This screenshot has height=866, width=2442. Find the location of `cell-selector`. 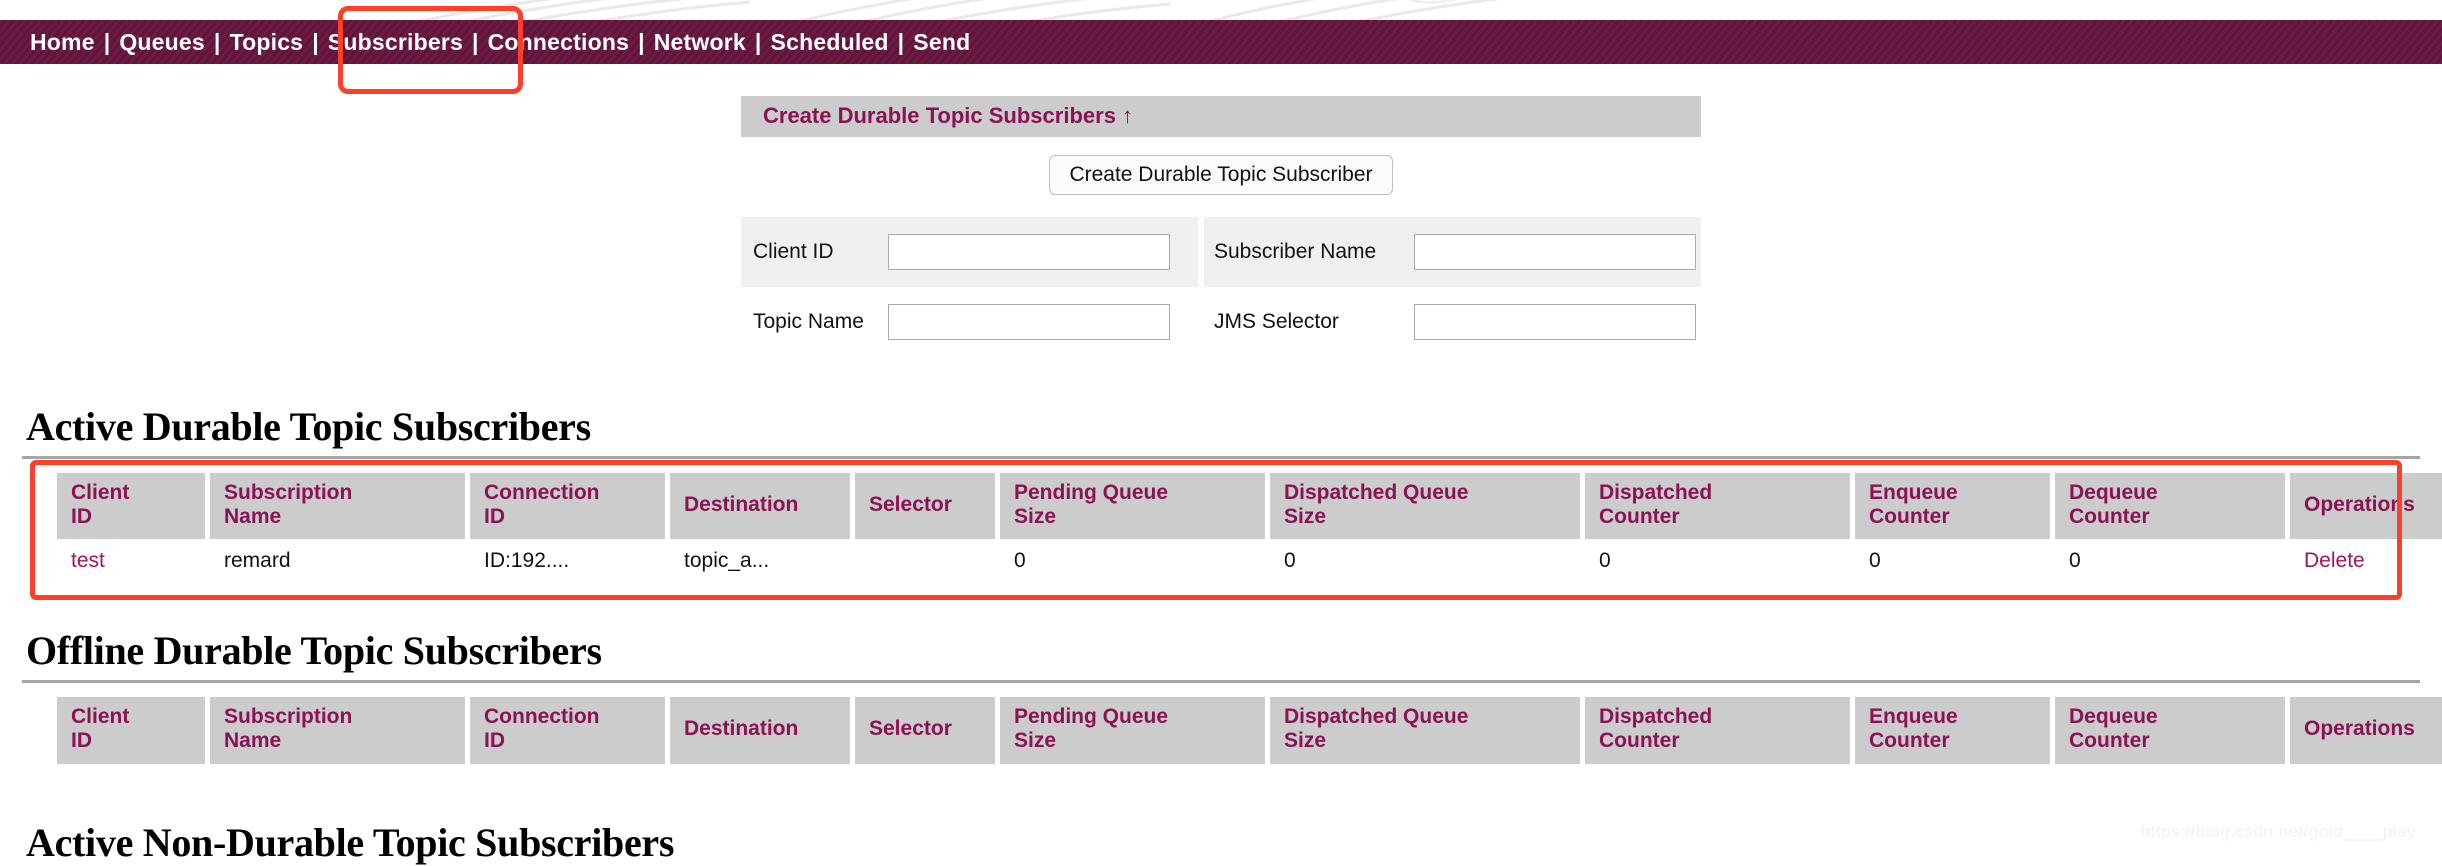

cell-selector is located at coordinates (925, 570).